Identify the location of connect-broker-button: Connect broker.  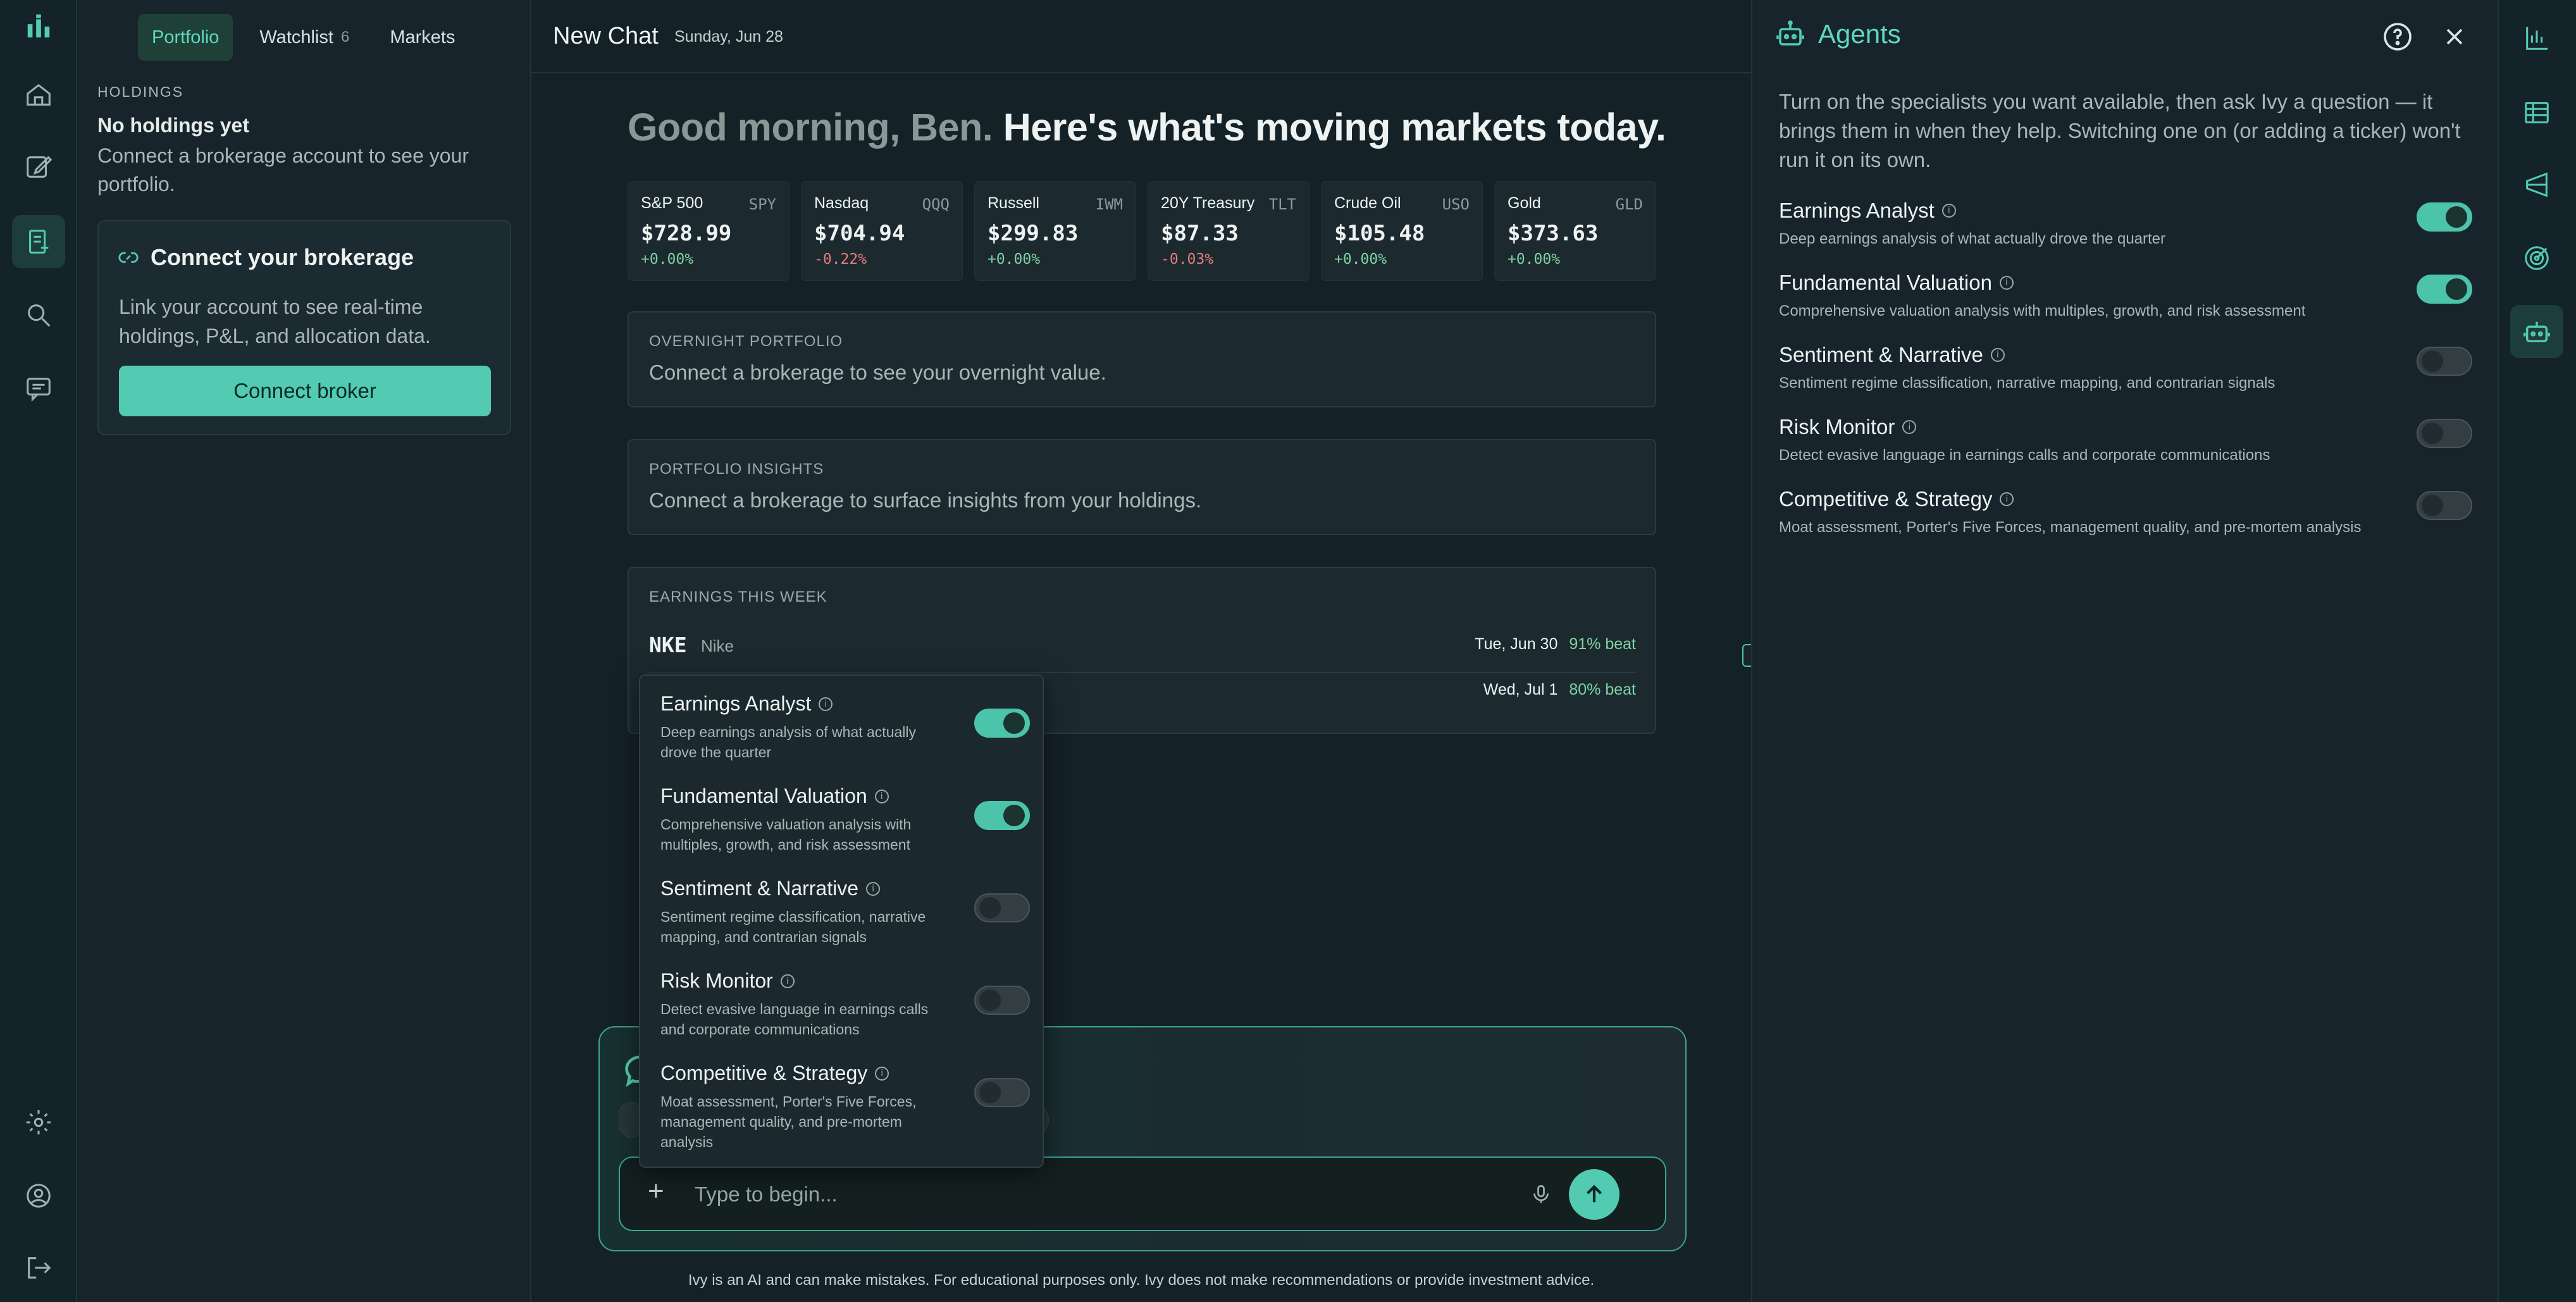
(305, 391).